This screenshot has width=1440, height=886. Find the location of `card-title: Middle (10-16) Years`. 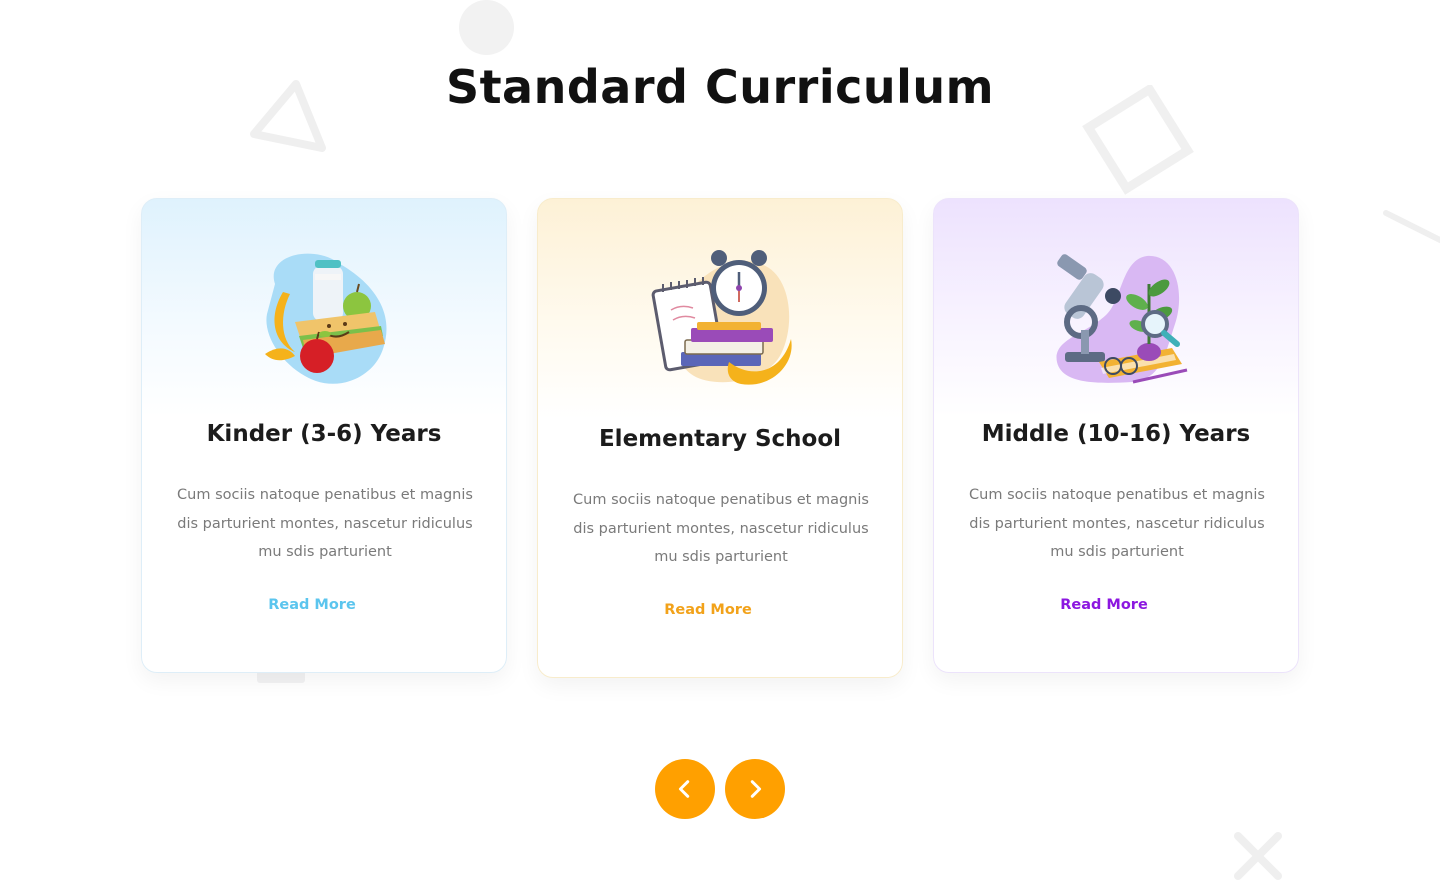

card-title: Middle (10-16) Years is located at coordinates (1116, 434).